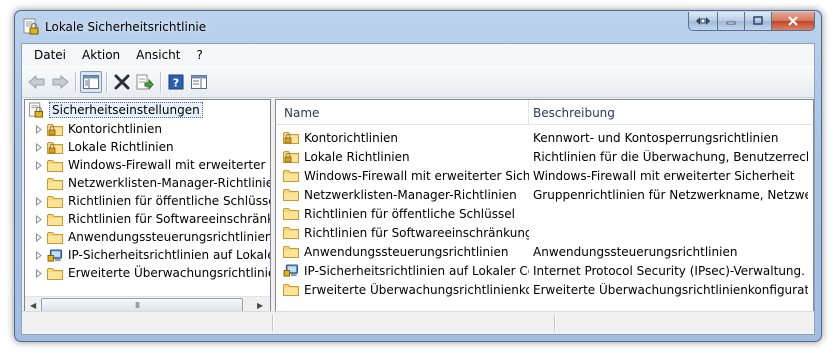 The height and width of the screenshot is (359, 835). I want to click on show-tree-icon, so click(91, 82).